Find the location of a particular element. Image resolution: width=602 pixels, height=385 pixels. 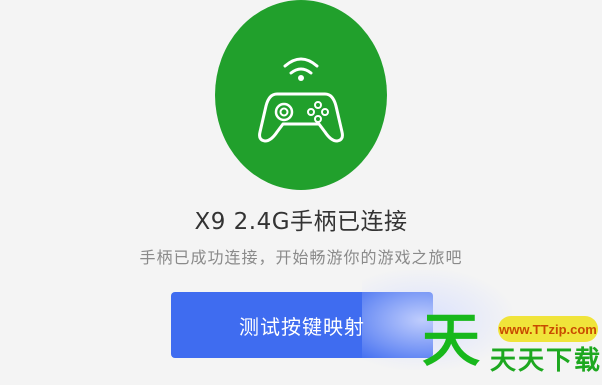

site-watermark: 天 www.TTzip.com 天天下载 is located at coordinates (510, 346).